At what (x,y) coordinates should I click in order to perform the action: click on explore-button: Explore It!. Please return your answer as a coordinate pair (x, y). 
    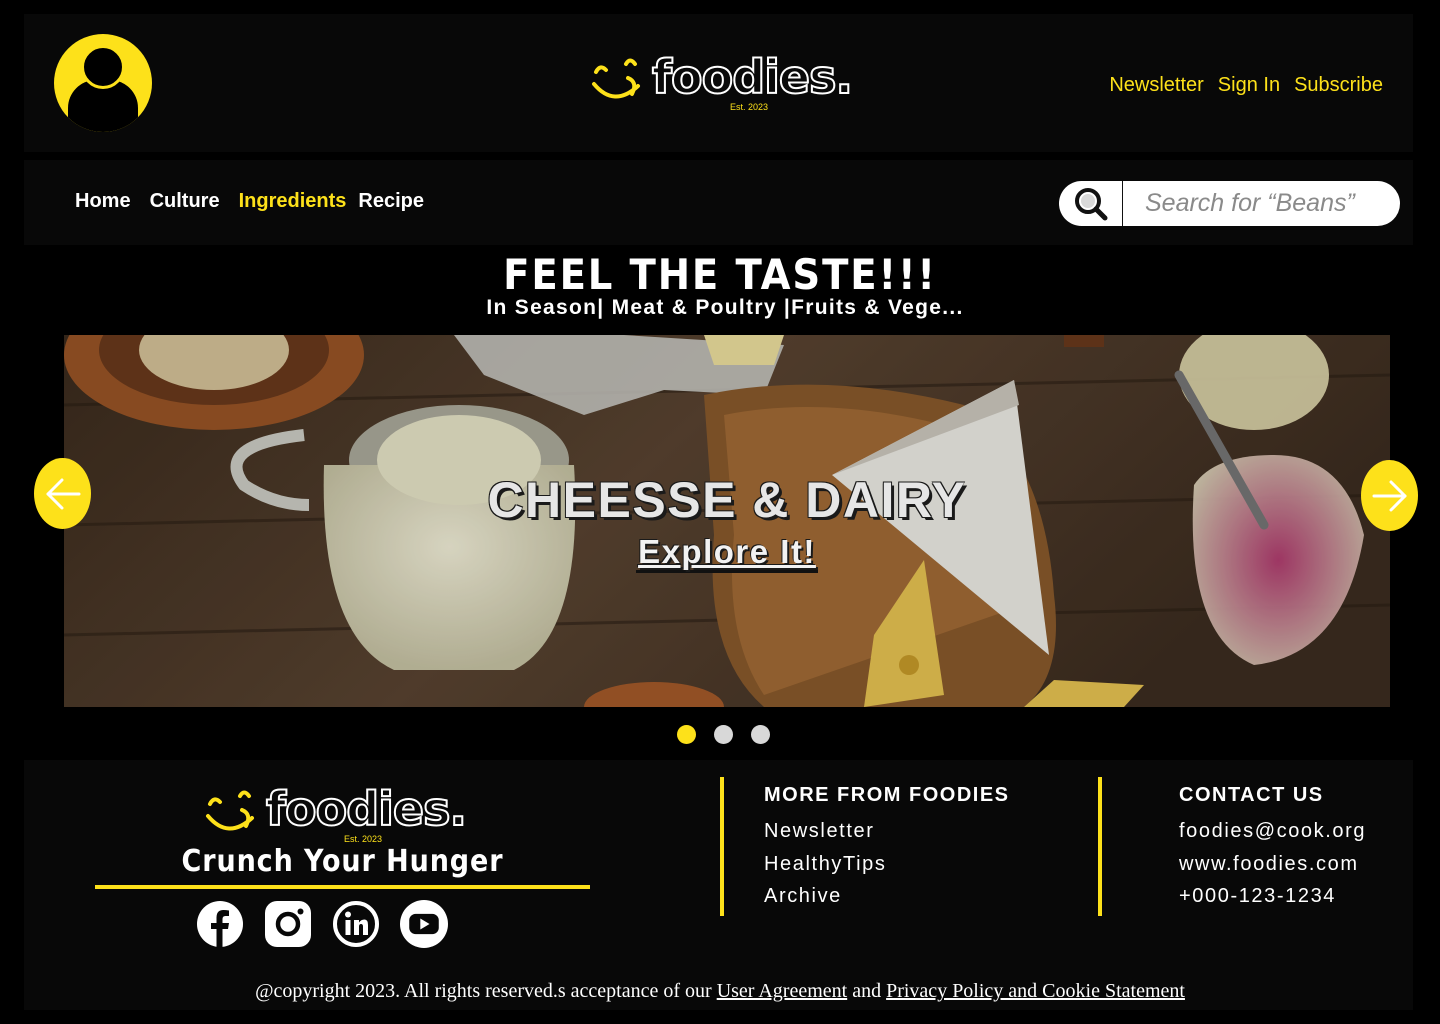
    Looking at the image, I should click on (727, 553).